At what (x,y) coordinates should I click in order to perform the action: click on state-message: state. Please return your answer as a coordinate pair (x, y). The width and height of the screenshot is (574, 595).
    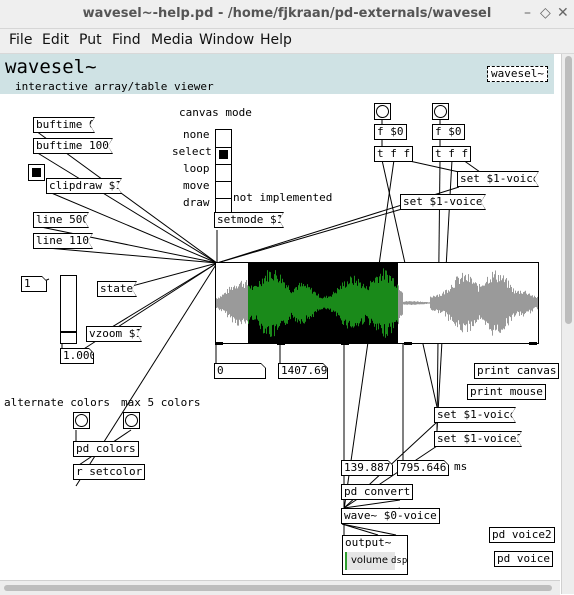
    Looking at the image, I should click on (117, 289).